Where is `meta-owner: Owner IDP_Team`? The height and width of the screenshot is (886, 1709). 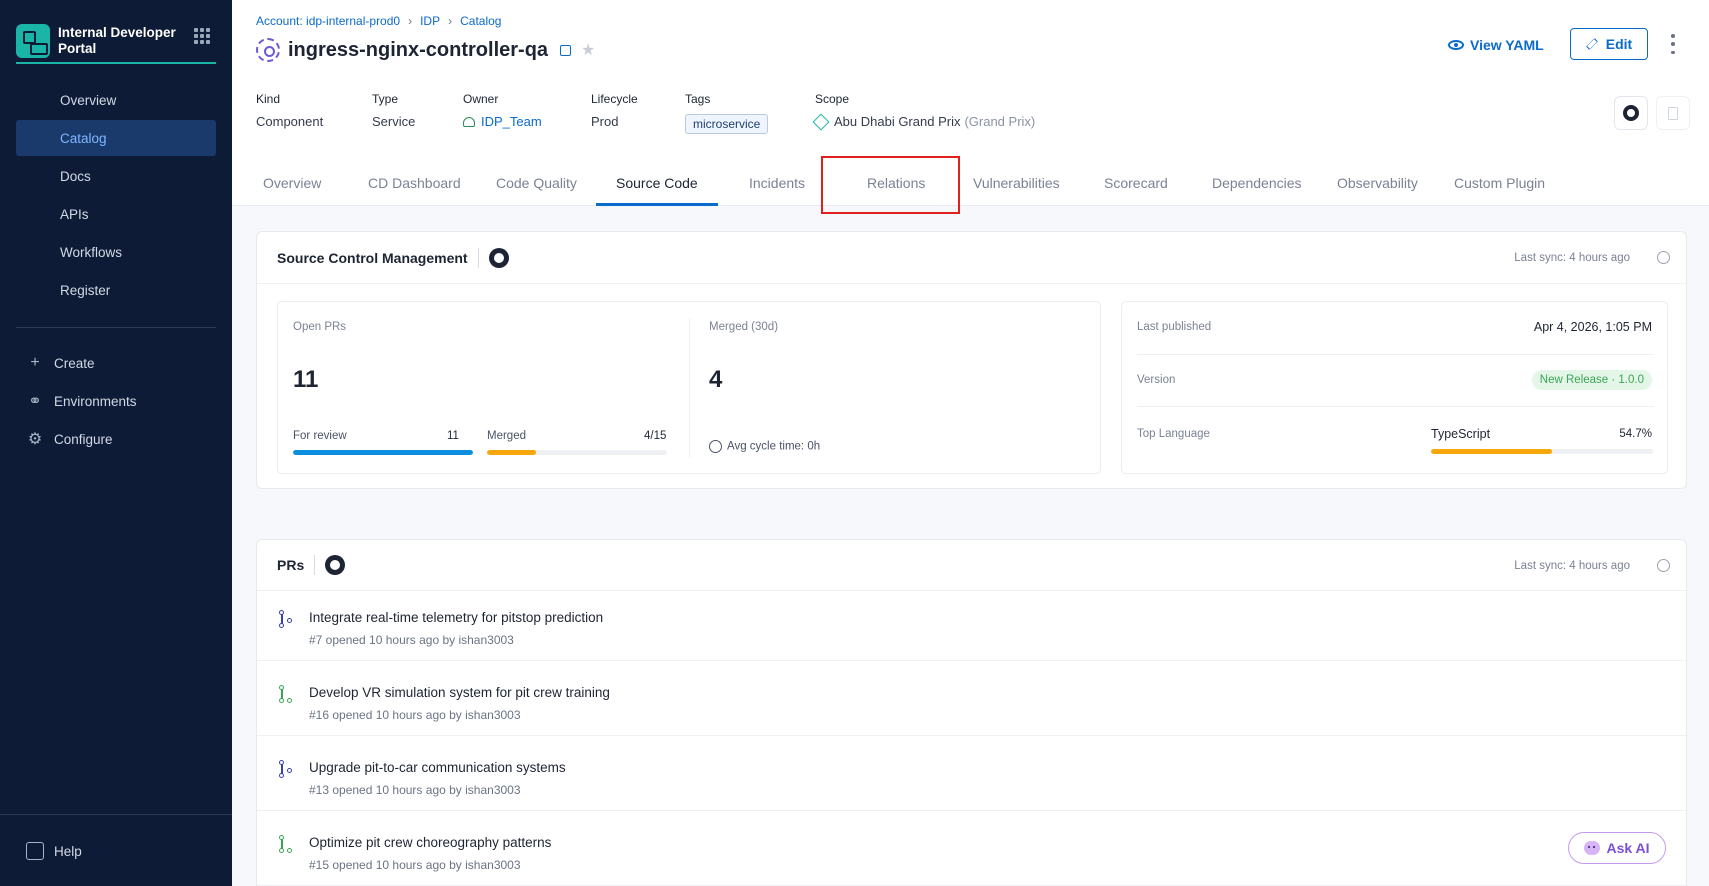 meta-owner: Owner IDP_Team is located at coordinates (502, 110).